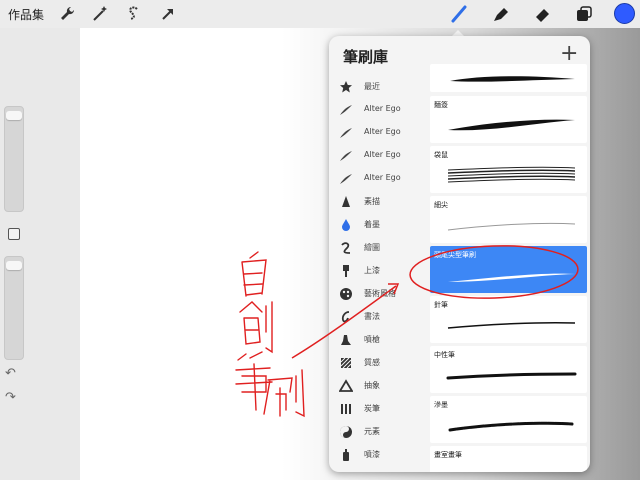  Describe the element at coordinates (346, 409) in the screenshot. I see `charcoal-icon` at that location.